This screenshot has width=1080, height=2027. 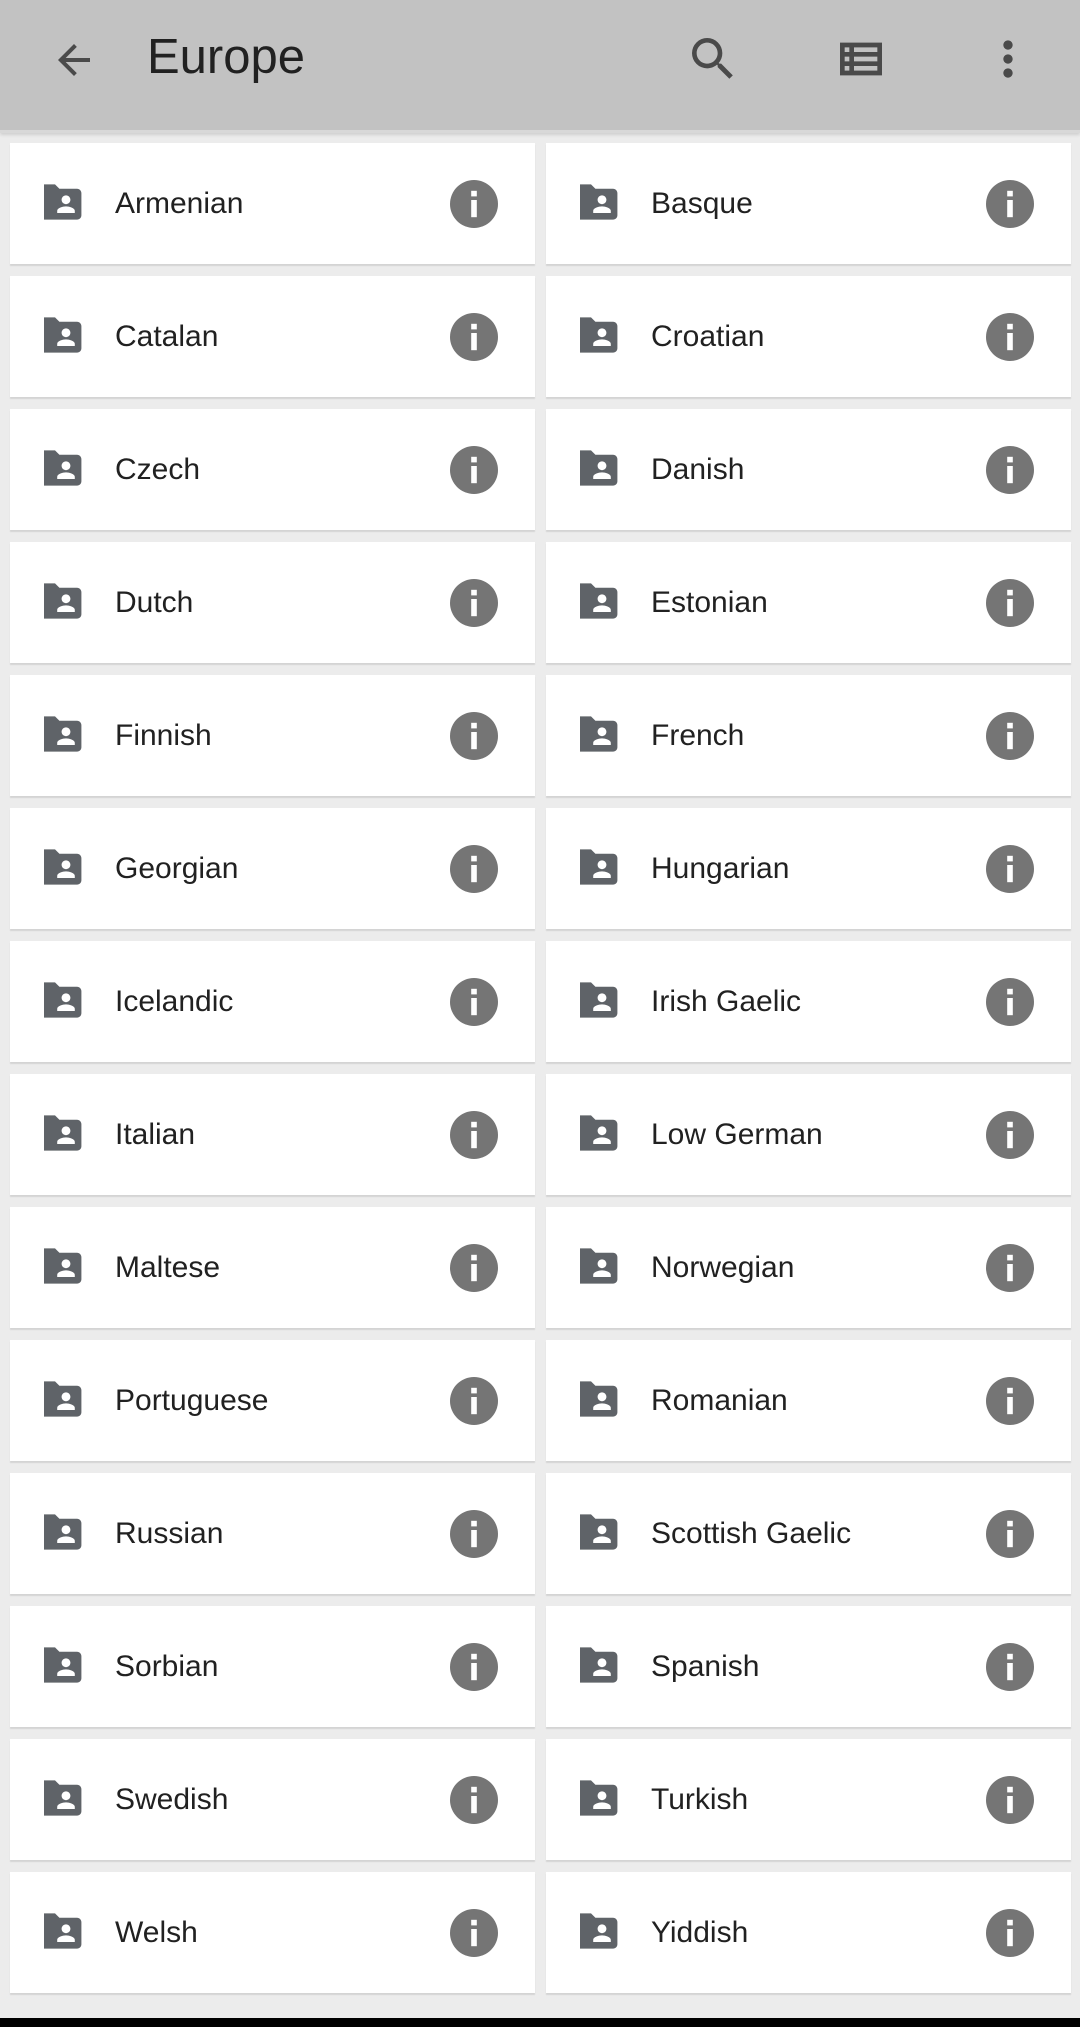 I want to click on language-label: Estonian, so click(x=709, y=602).